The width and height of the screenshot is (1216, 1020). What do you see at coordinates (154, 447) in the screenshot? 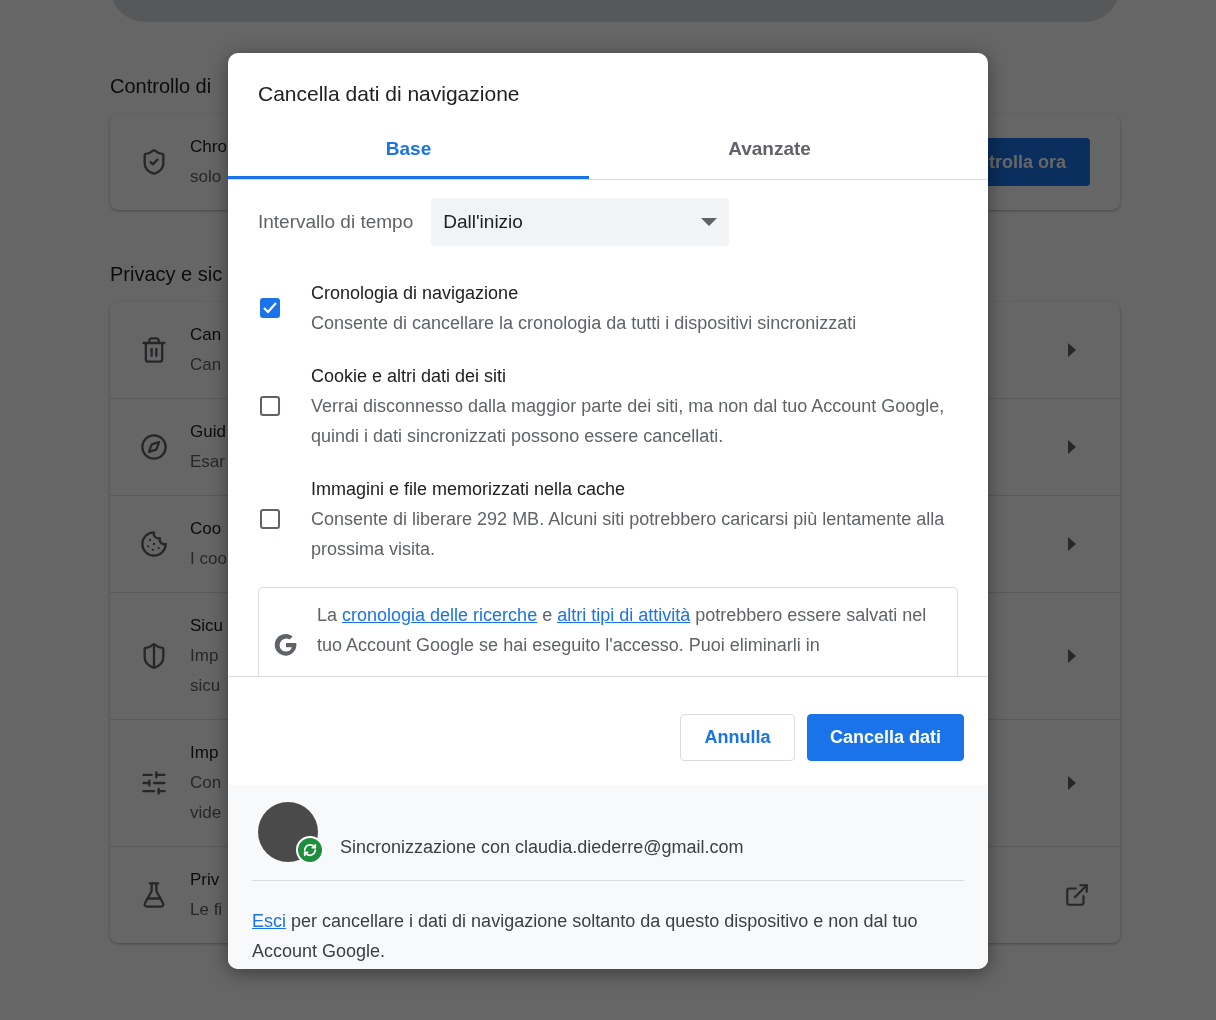
I see `compass-icon` at bounding box center [154, 447].